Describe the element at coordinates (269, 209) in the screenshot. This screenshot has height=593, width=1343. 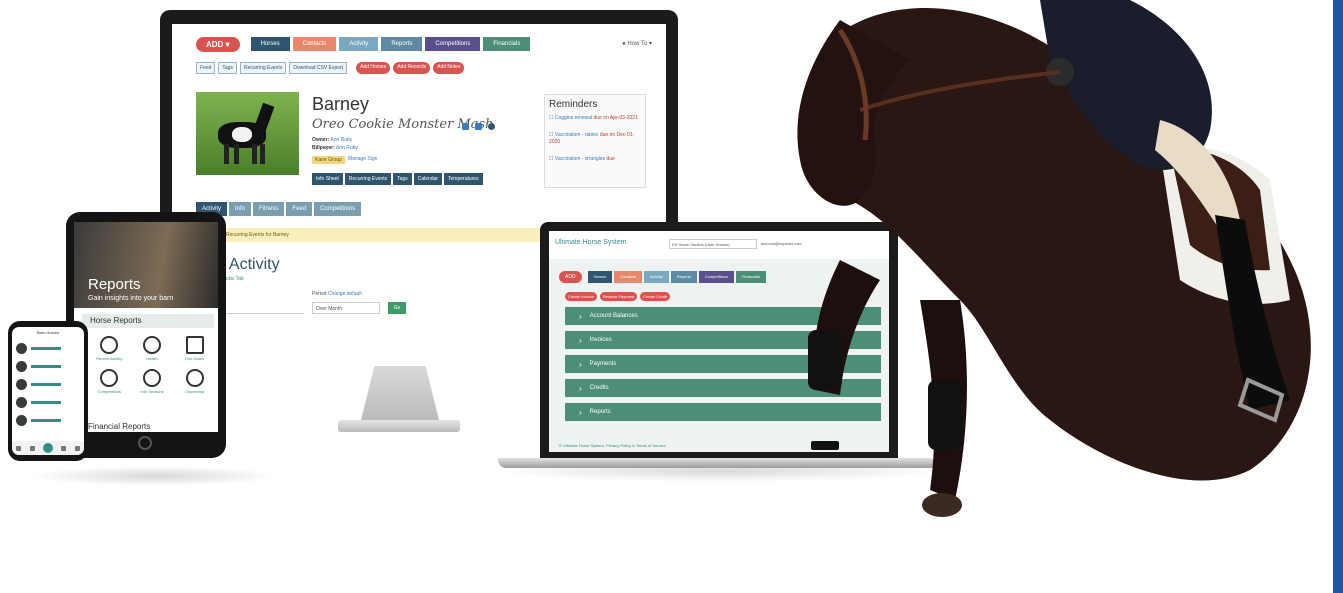
I see `tab-fitness: Fitness` at that location.